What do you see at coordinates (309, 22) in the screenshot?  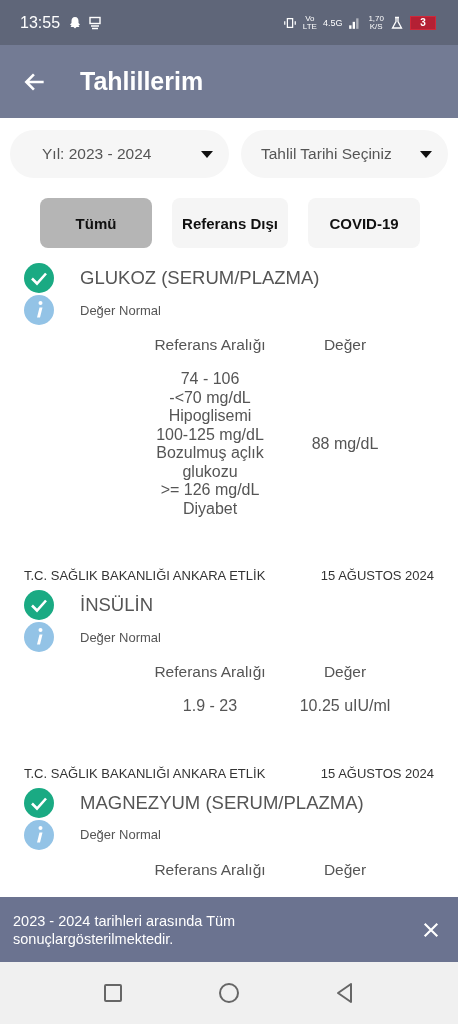 I see `volte-indicator: Vo LTE` at bounding box center [309, 22].